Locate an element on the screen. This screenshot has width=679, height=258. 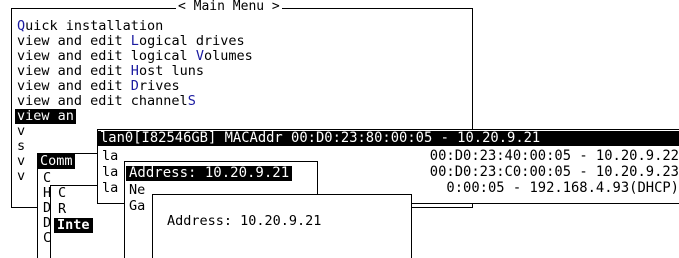
lan-list-row-detail: 0:00:05 - 192.168.4.93(DHCP) is located at coordinates (562, 188).